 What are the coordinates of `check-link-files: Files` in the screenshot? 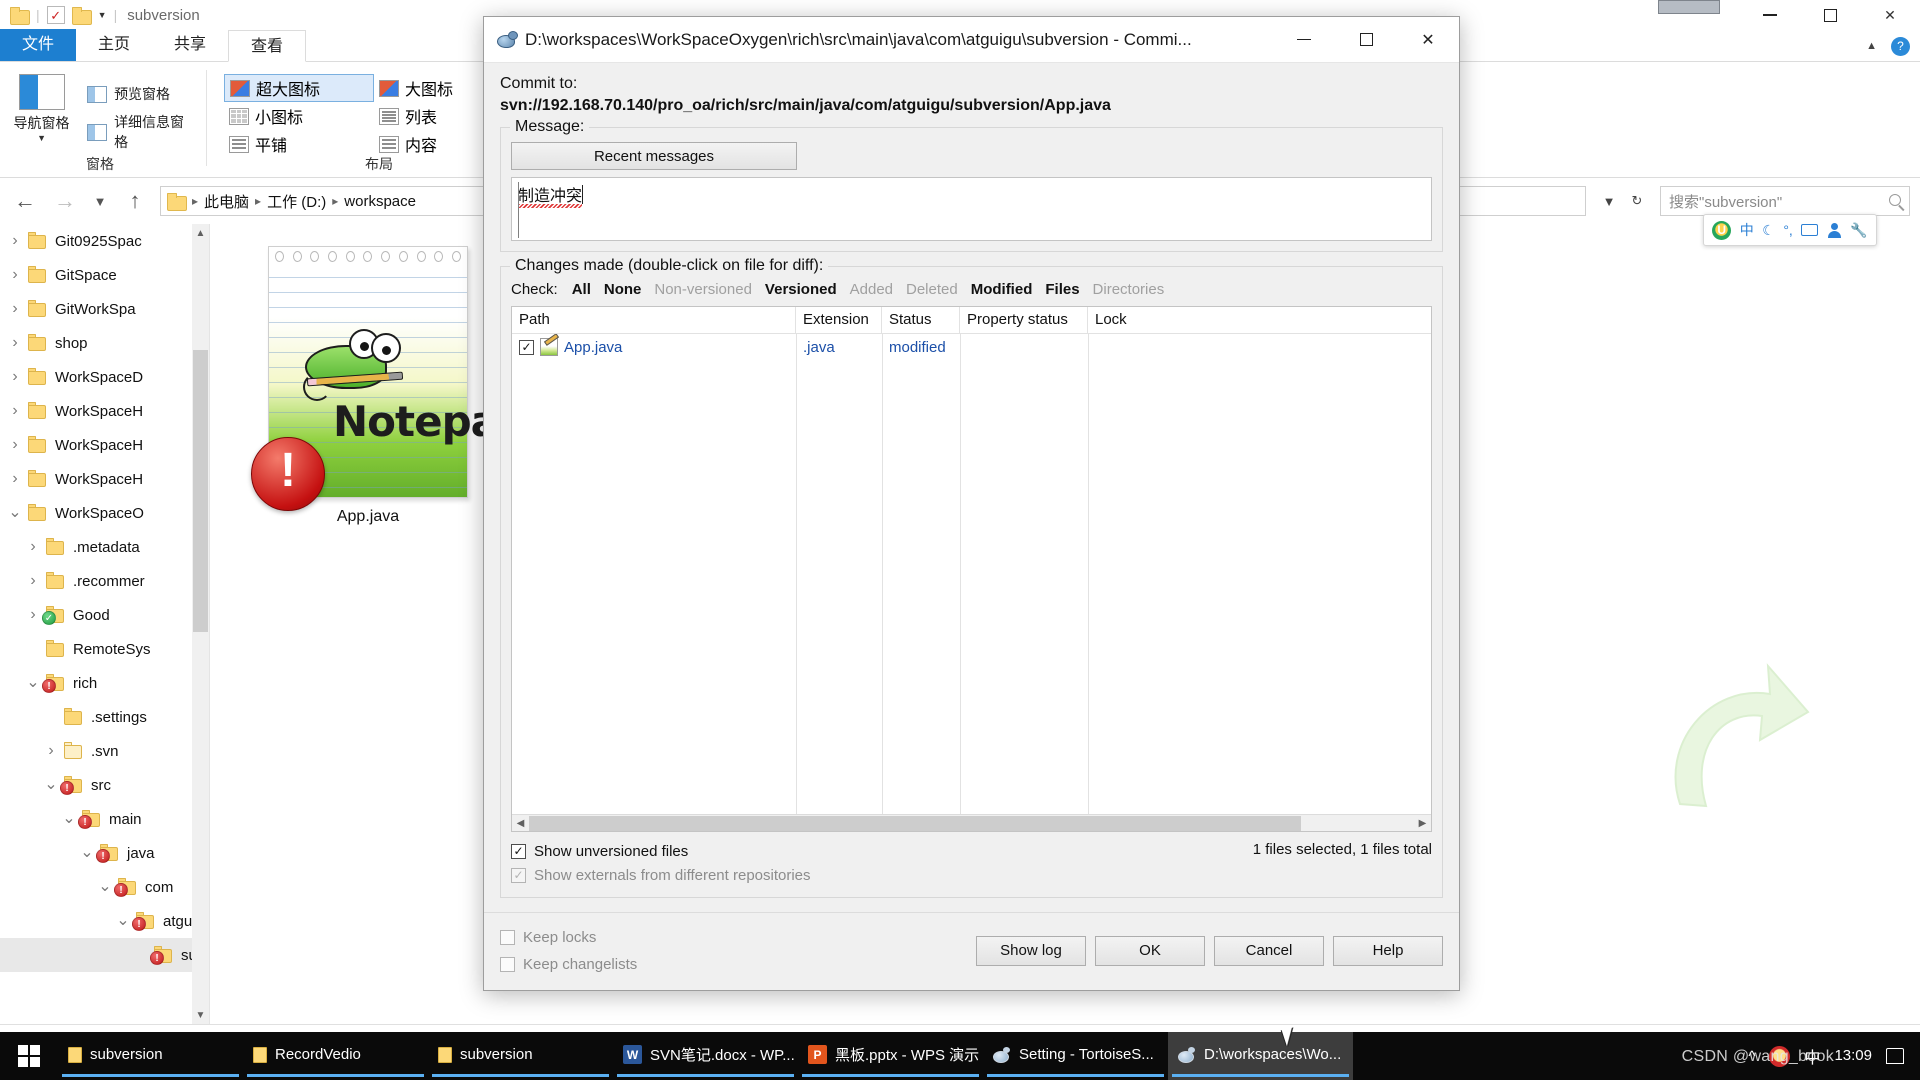 It's located at (1062, 289).